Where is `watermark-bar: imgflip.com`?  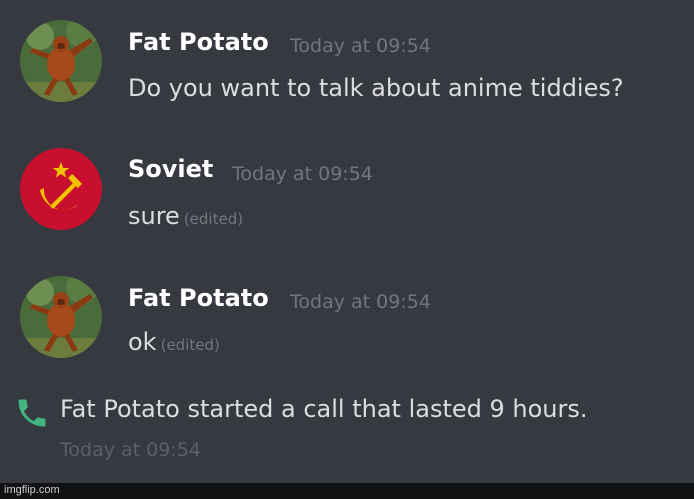 watermark-bar: imgflip.com is located at coordinates (347, 491).